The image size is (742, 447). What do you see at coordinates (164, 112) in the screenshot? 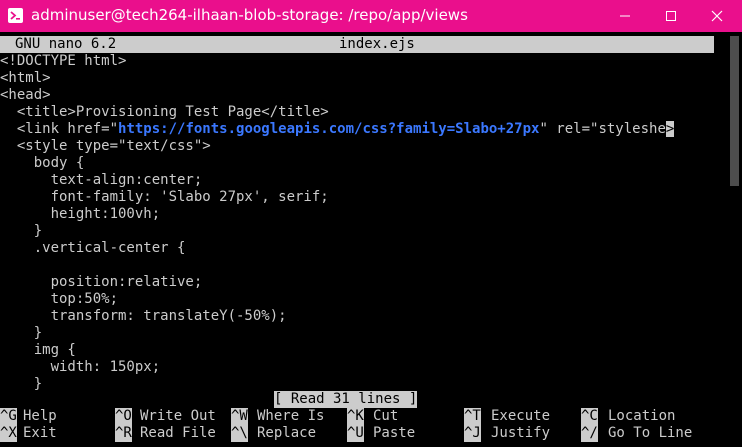
I see `code-line-4: <title>Provisioning Test Page</title>` at bounding box center [164, 112].